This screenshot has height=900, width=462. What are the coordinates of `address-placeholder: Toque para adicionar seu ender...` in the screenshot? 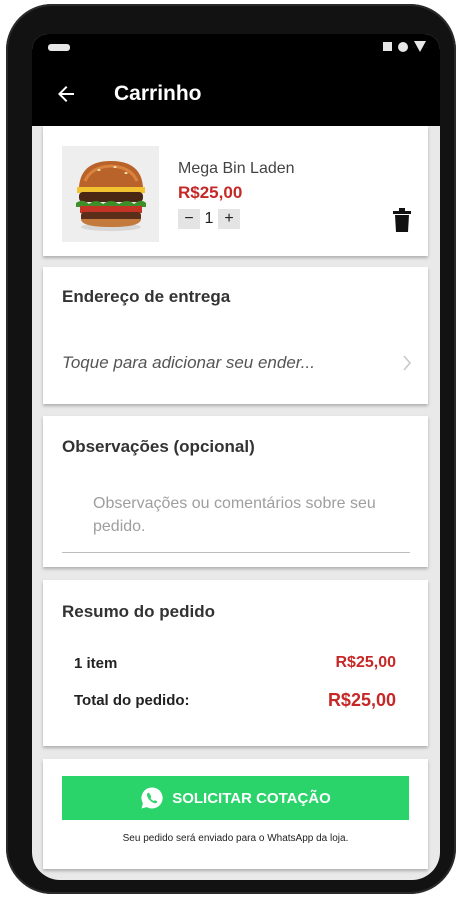 It's located at (188, 362).